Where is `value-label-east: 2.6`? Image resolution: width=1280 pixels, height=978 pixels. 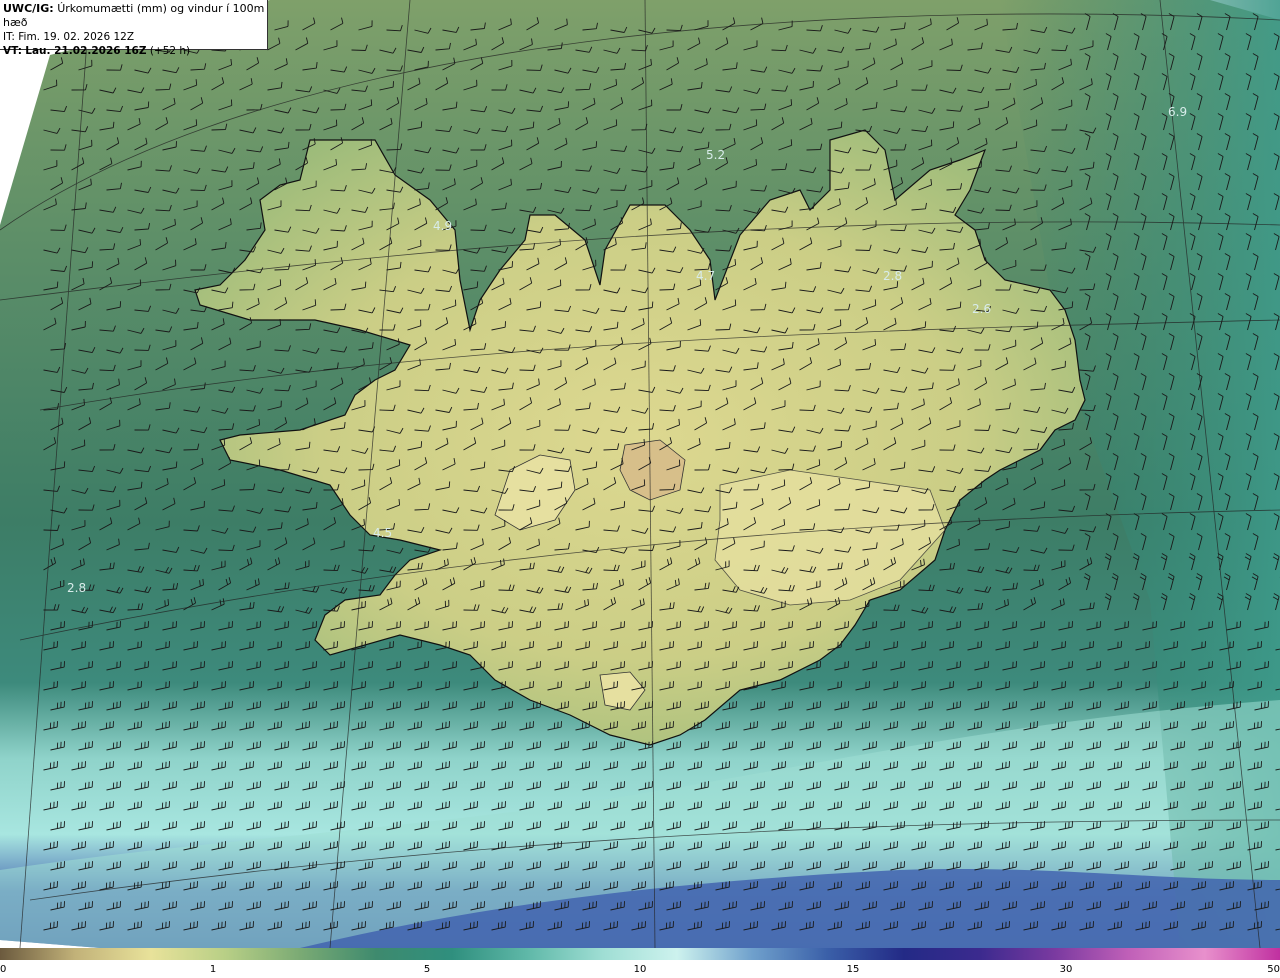 value-label-east: 2.6 is located at coordinates (981, 309).